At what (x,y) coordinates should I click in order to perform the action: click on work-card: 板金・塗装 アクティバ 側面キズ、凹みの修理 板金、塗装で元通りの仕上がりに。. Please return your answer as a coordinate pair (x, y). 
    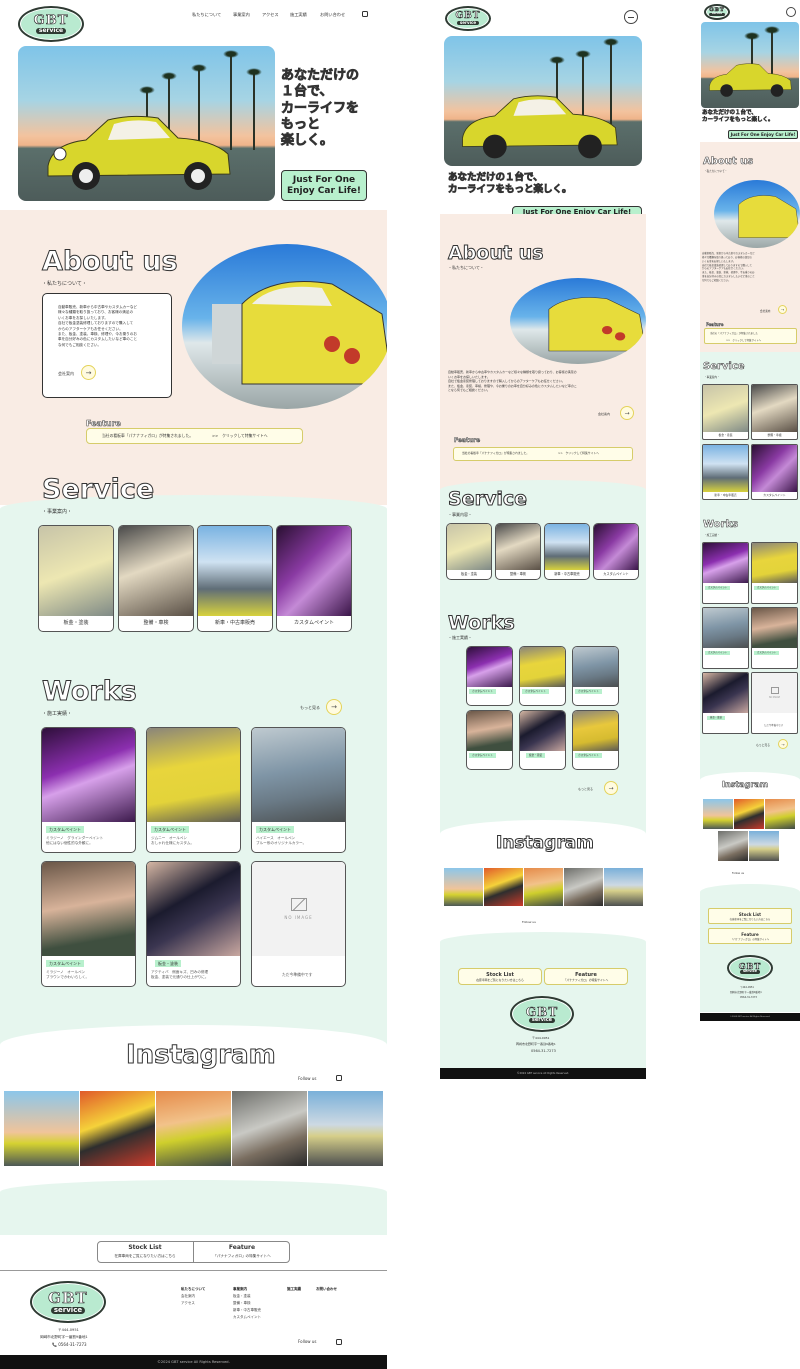
    Looking at the image, I should click on (193, 924).